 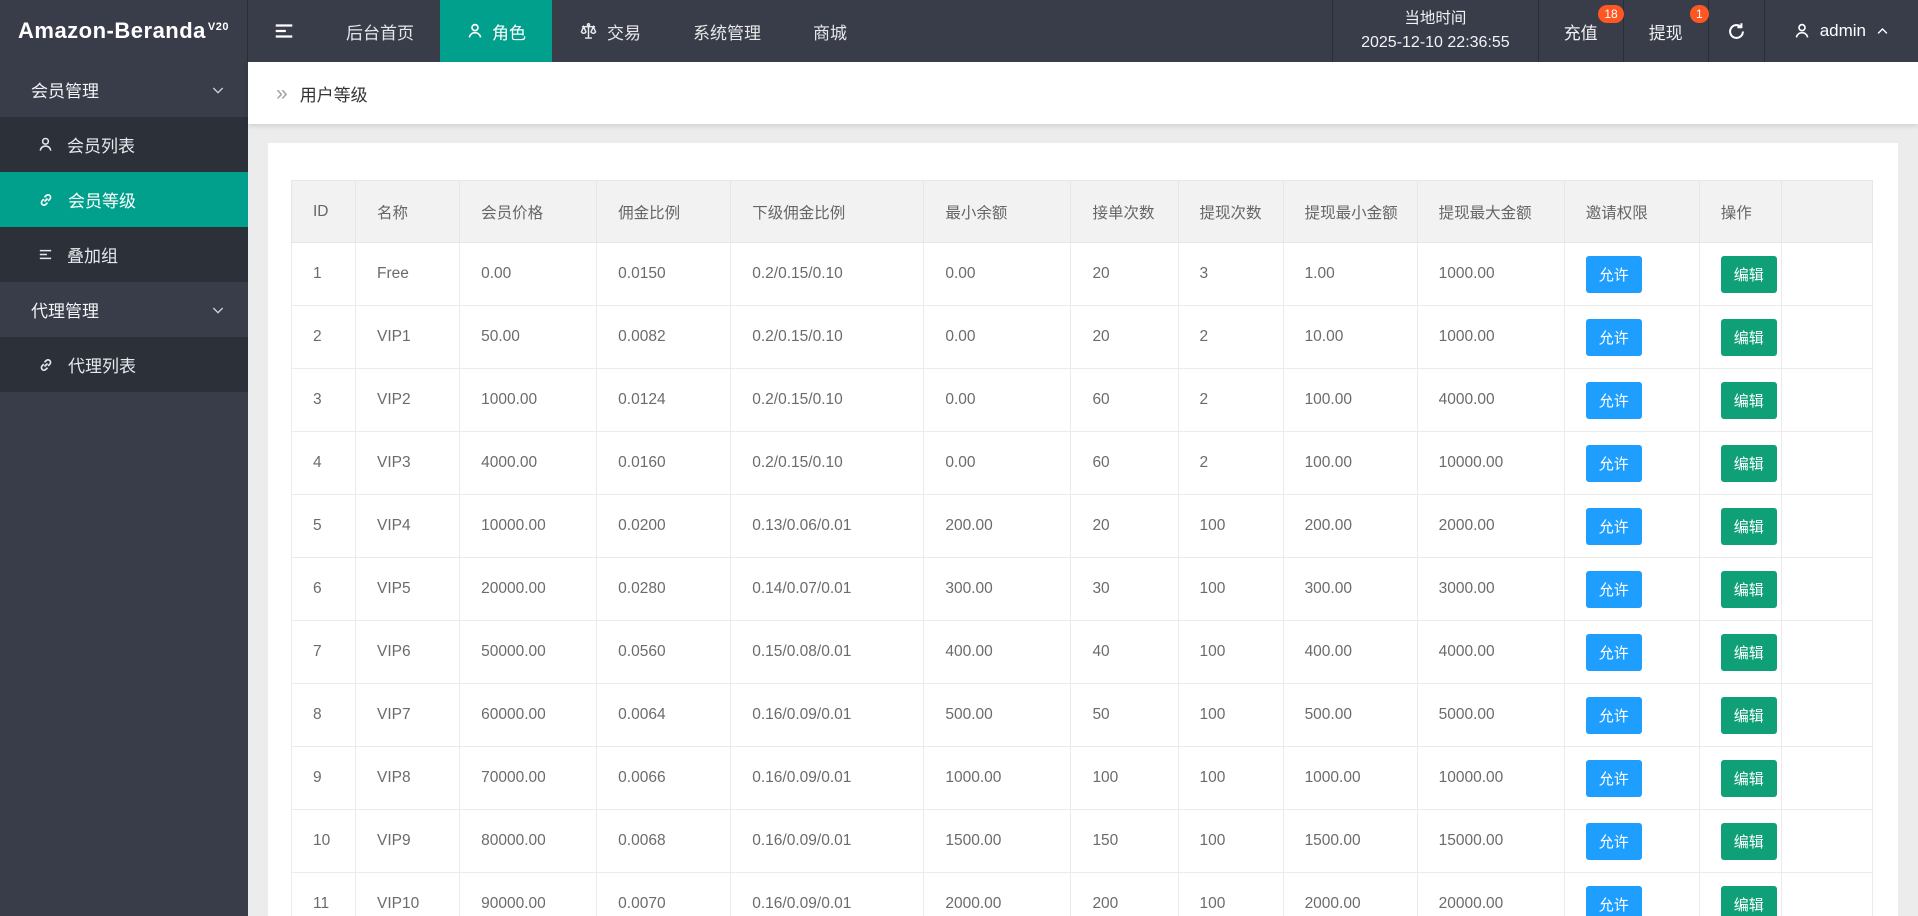 I want to click on cell-withdraw-min: 1500.00, so click(x=1350, y=841).